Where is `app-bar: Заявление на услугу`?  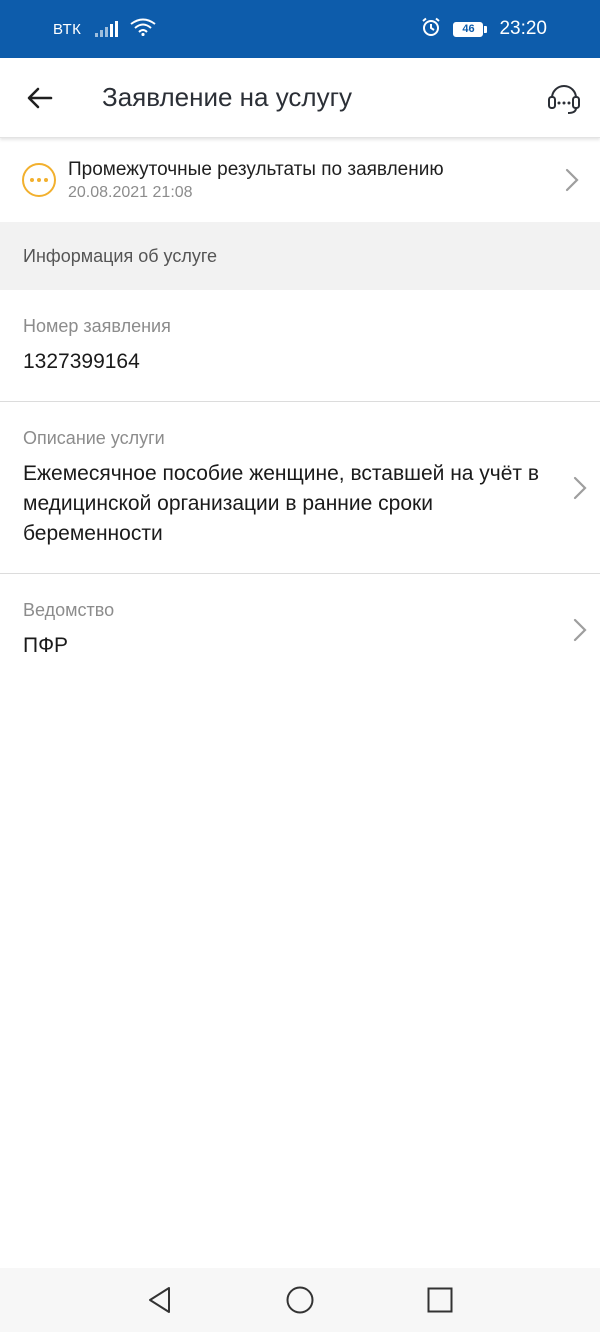 app-bar: Заявление на услугу is located at coordinates (300, 98).